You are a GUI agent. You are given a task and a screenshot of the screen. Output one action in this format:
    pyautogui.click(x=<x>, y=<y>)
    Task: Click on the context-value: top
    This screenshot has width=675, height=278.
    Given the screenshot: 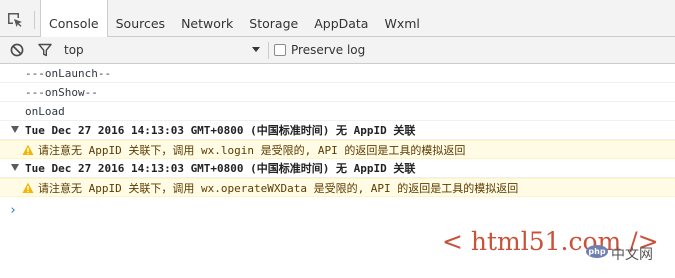 What is the action you would take?
    pyautogui.click(x=74, y=50)
    